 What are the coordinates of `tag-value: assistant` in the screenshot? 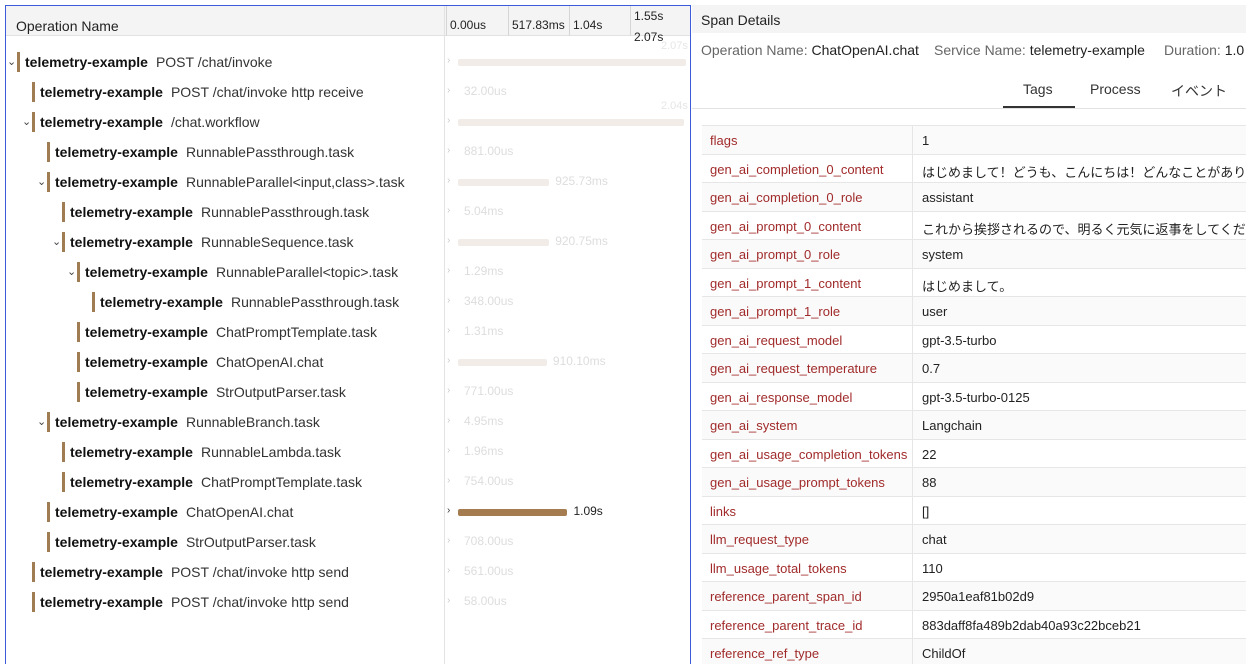 It's located at (948, 197).